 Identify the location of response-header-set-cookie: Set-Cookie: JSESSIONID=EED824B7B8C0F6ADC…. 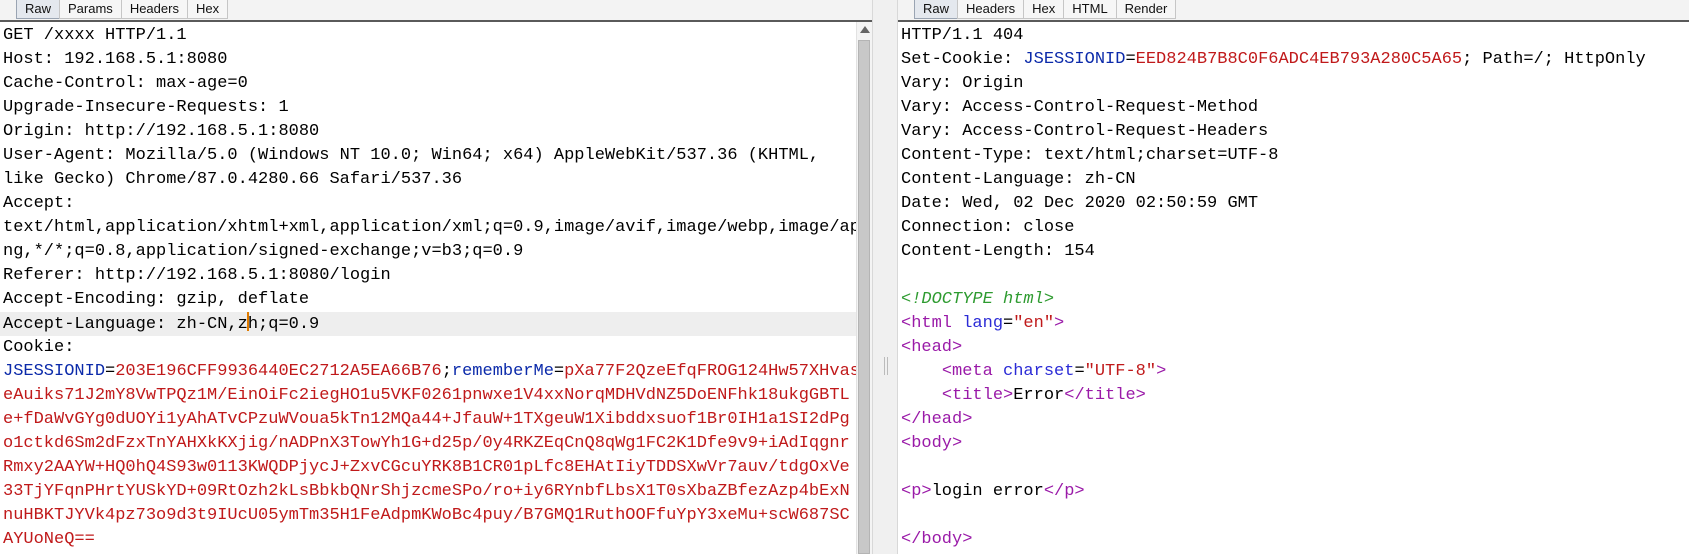
(1293, 60).